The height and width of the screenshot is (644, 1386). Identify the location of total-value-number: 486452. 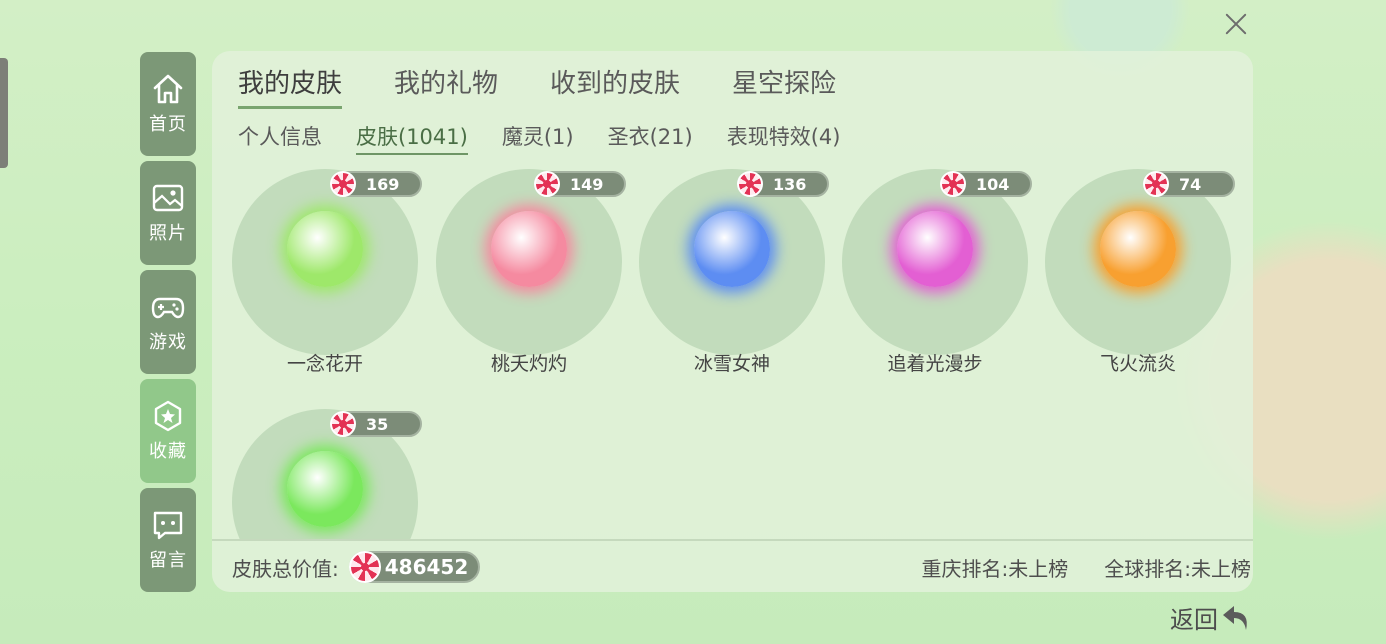
(426, 567).